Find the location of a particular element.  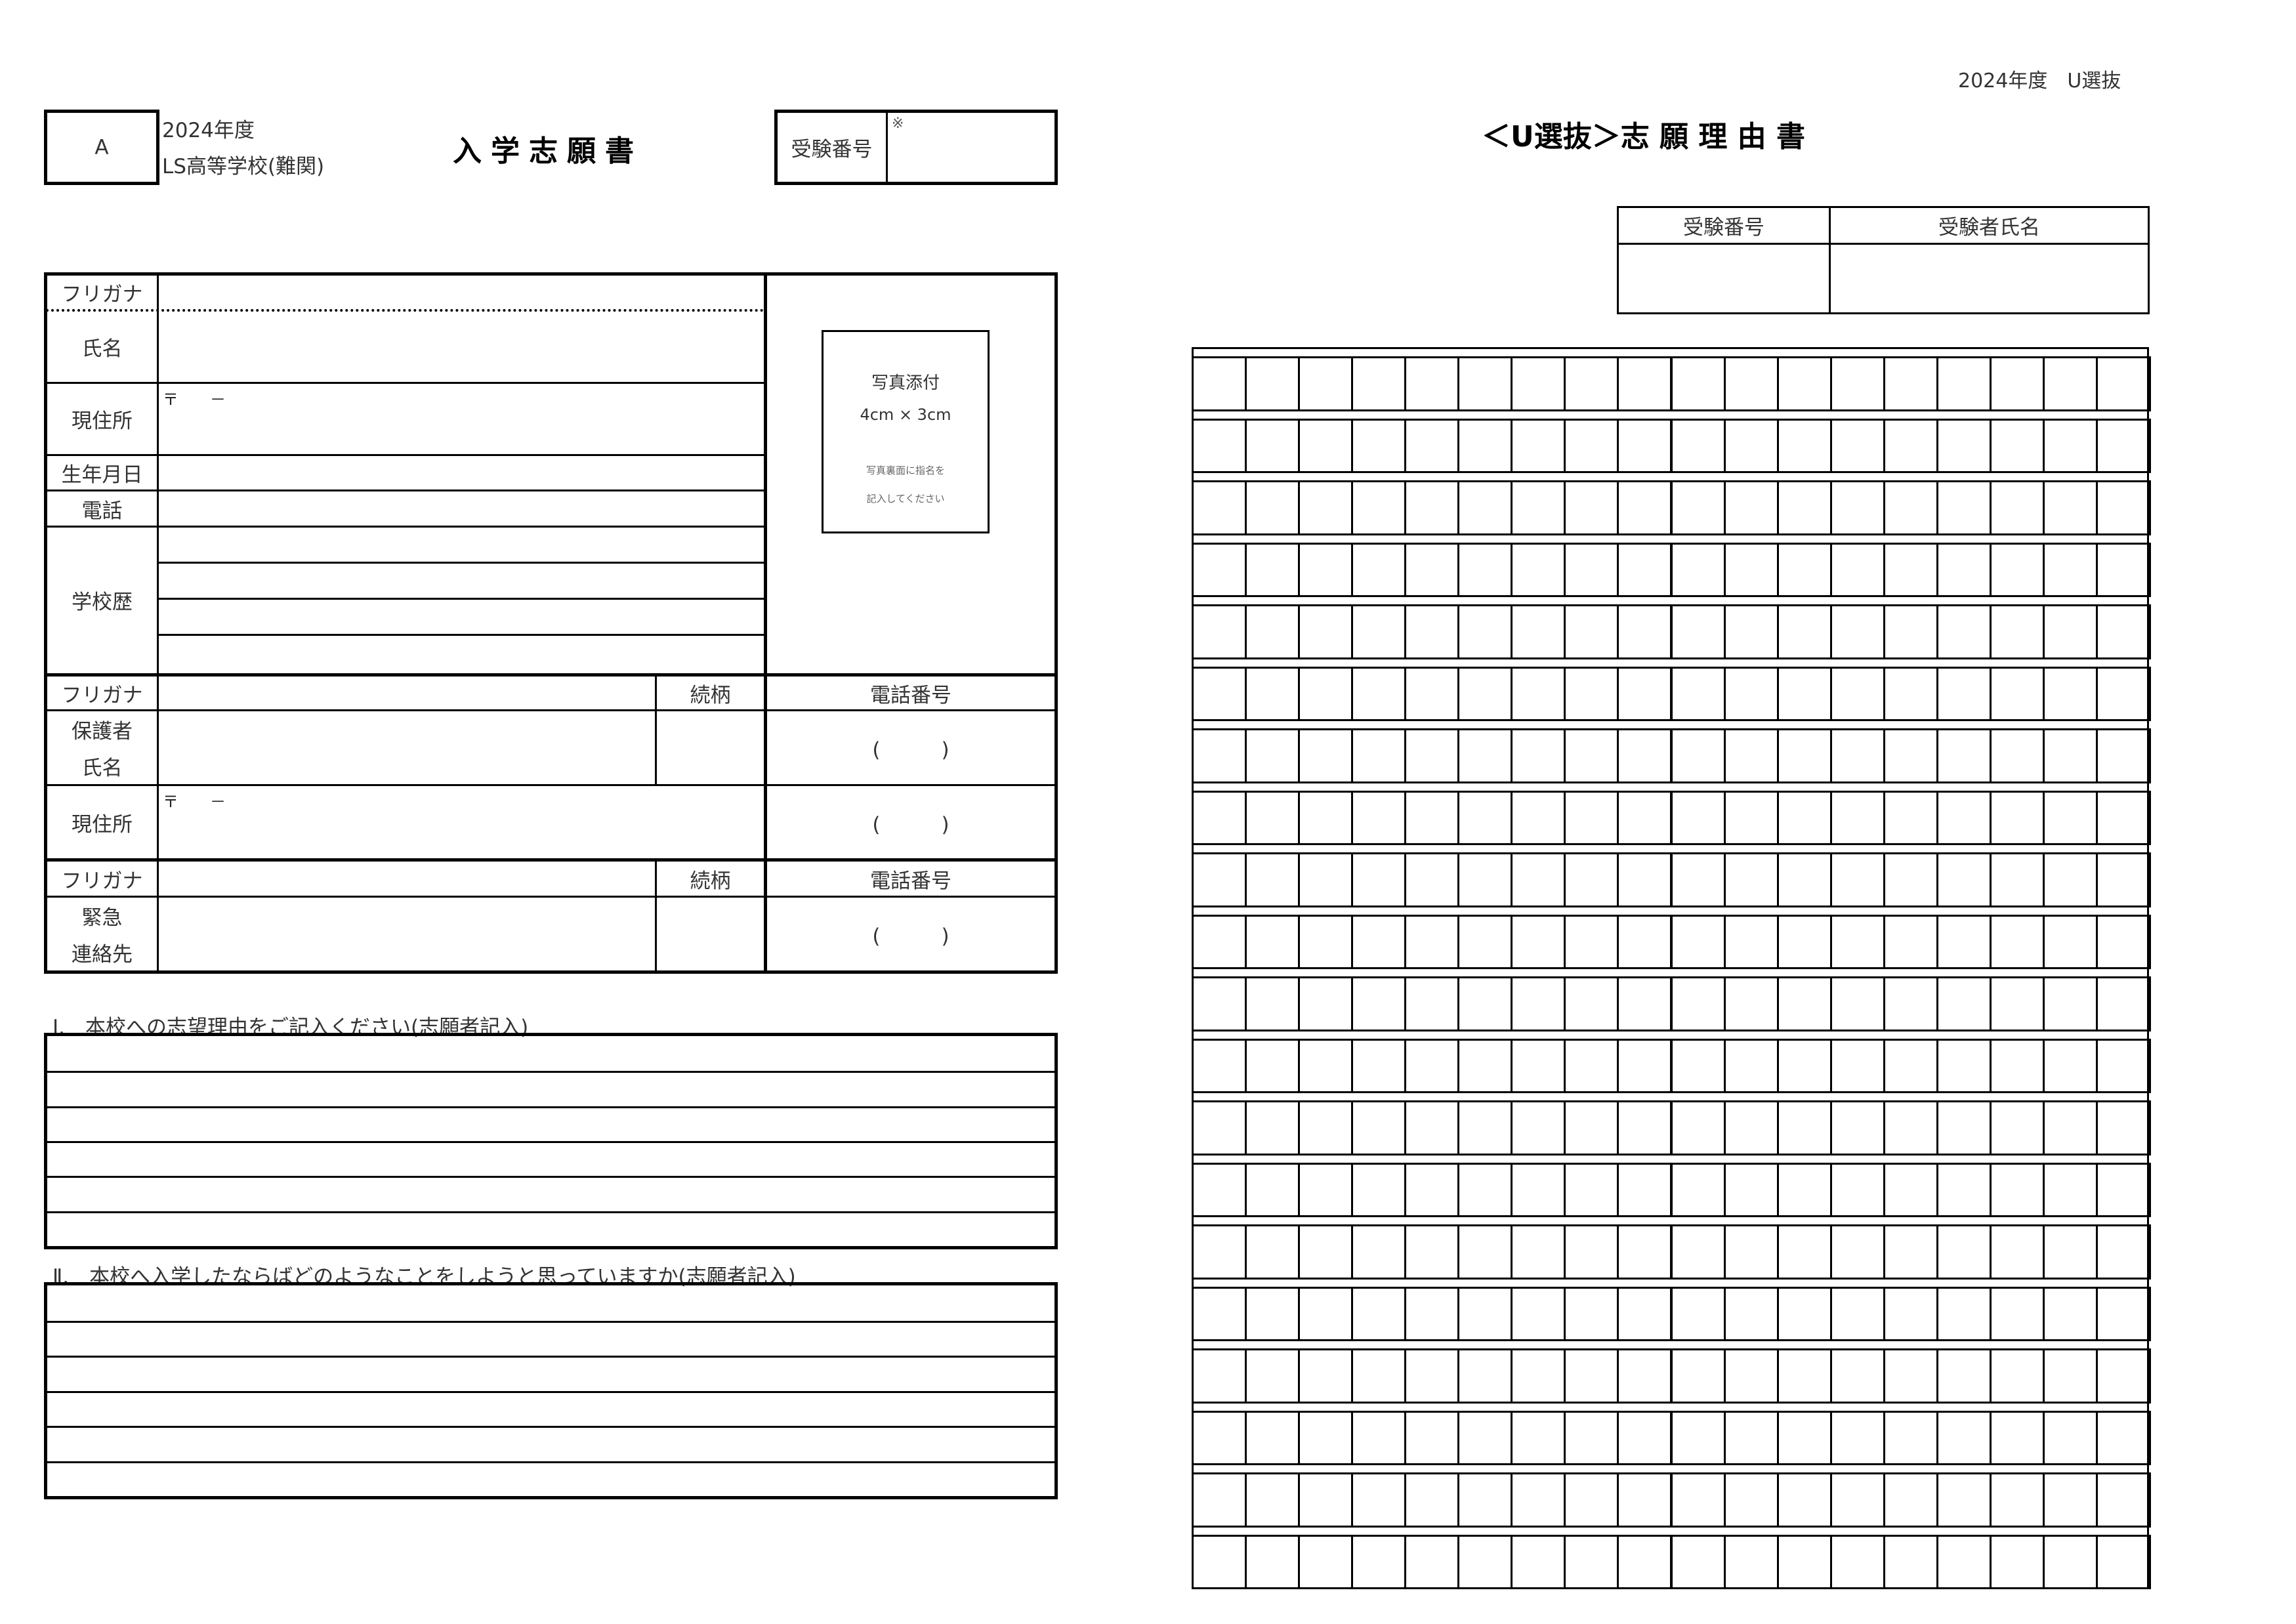

applicant-name-field is located at coordinates (460, 347).